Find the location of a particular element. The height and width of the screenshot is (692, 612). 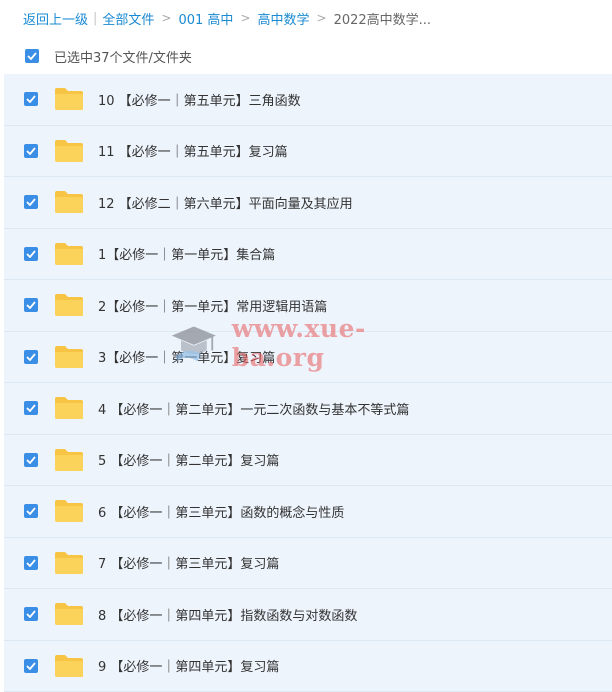

breadcrumb-item-math: 高中数学 is located at coordinates (284, 18).